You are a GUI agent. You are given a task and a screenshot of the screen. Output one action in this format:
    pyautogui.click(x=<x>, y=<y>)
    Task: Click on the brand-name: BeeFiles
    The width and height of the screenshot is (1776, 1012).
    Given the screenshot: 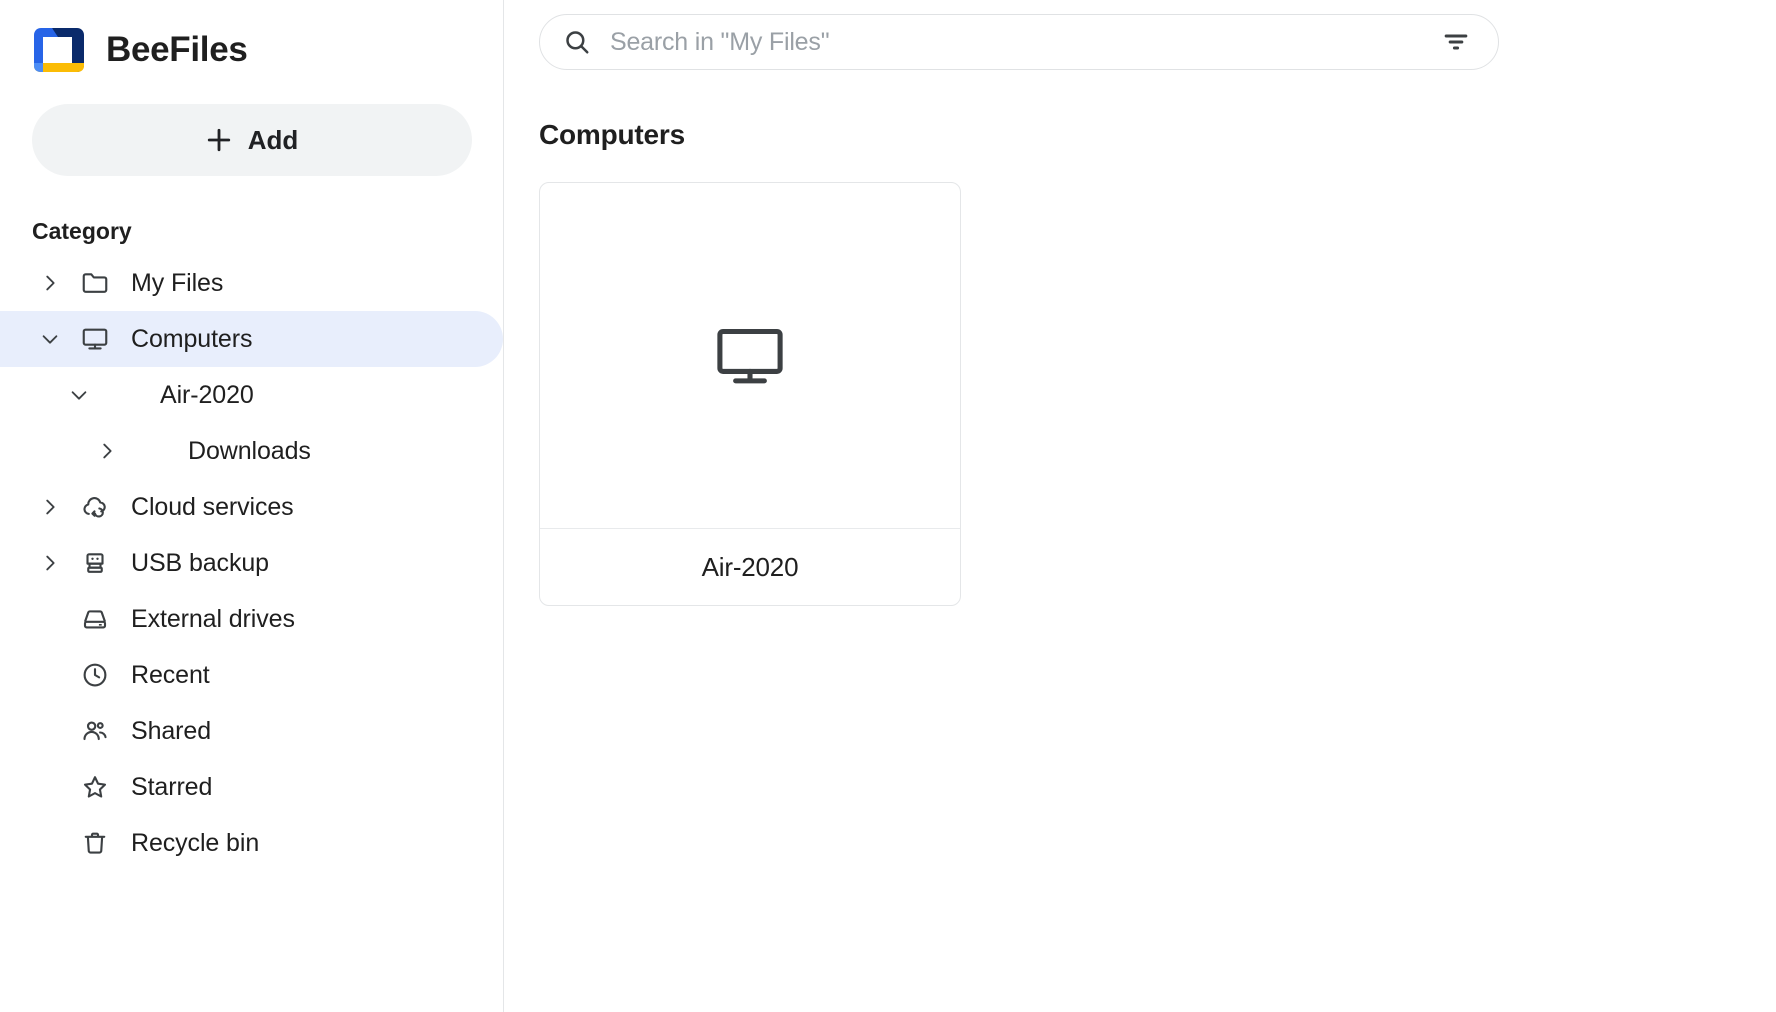 What is the action you would take?
    pyautogui.click(x=177, y=49)
    